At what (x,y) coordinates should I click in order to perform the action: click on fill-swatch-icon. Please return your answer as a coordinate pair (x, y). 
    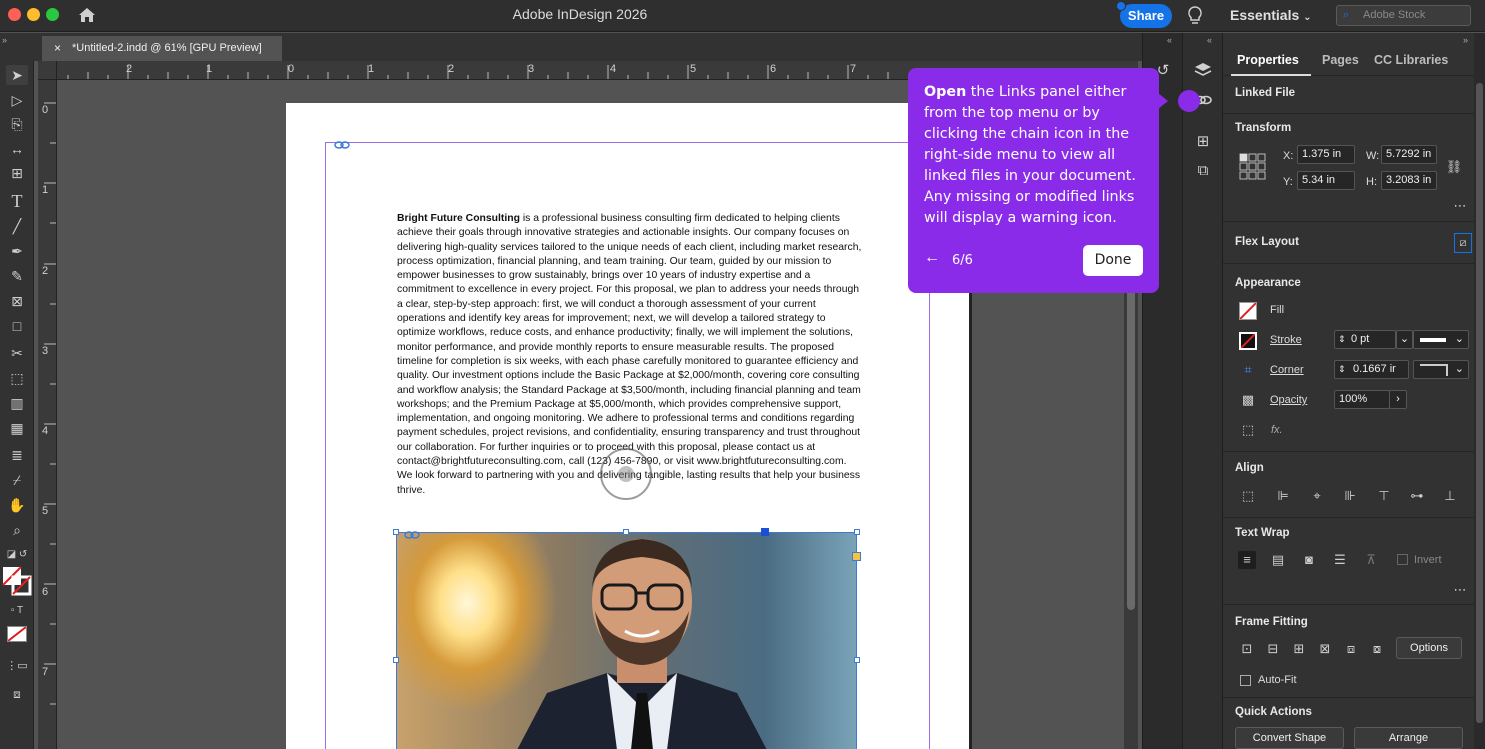
    Looking at the image, I should click on (1248, 311).